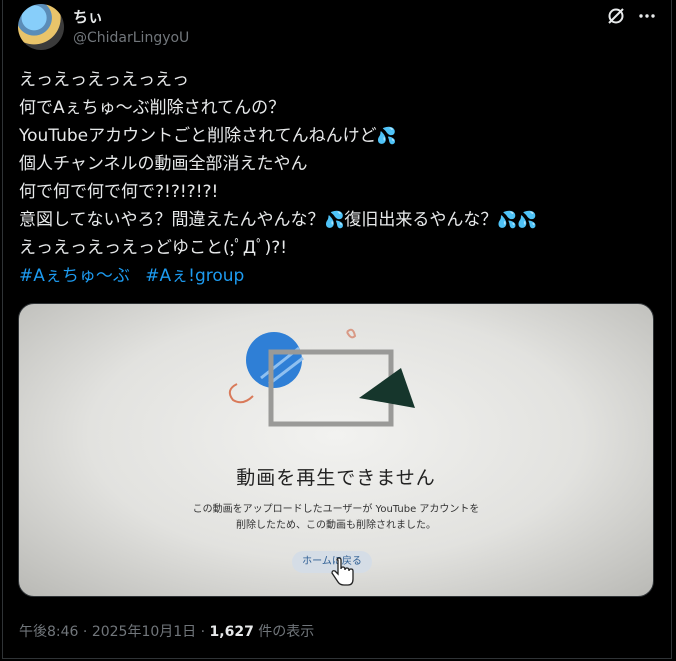 The width and height of the screenshot is (676, 661). I want to click on tweet-line: えっえっえっえっどゆこと(;ﾟДﾟ)?!, so click(153, 248).